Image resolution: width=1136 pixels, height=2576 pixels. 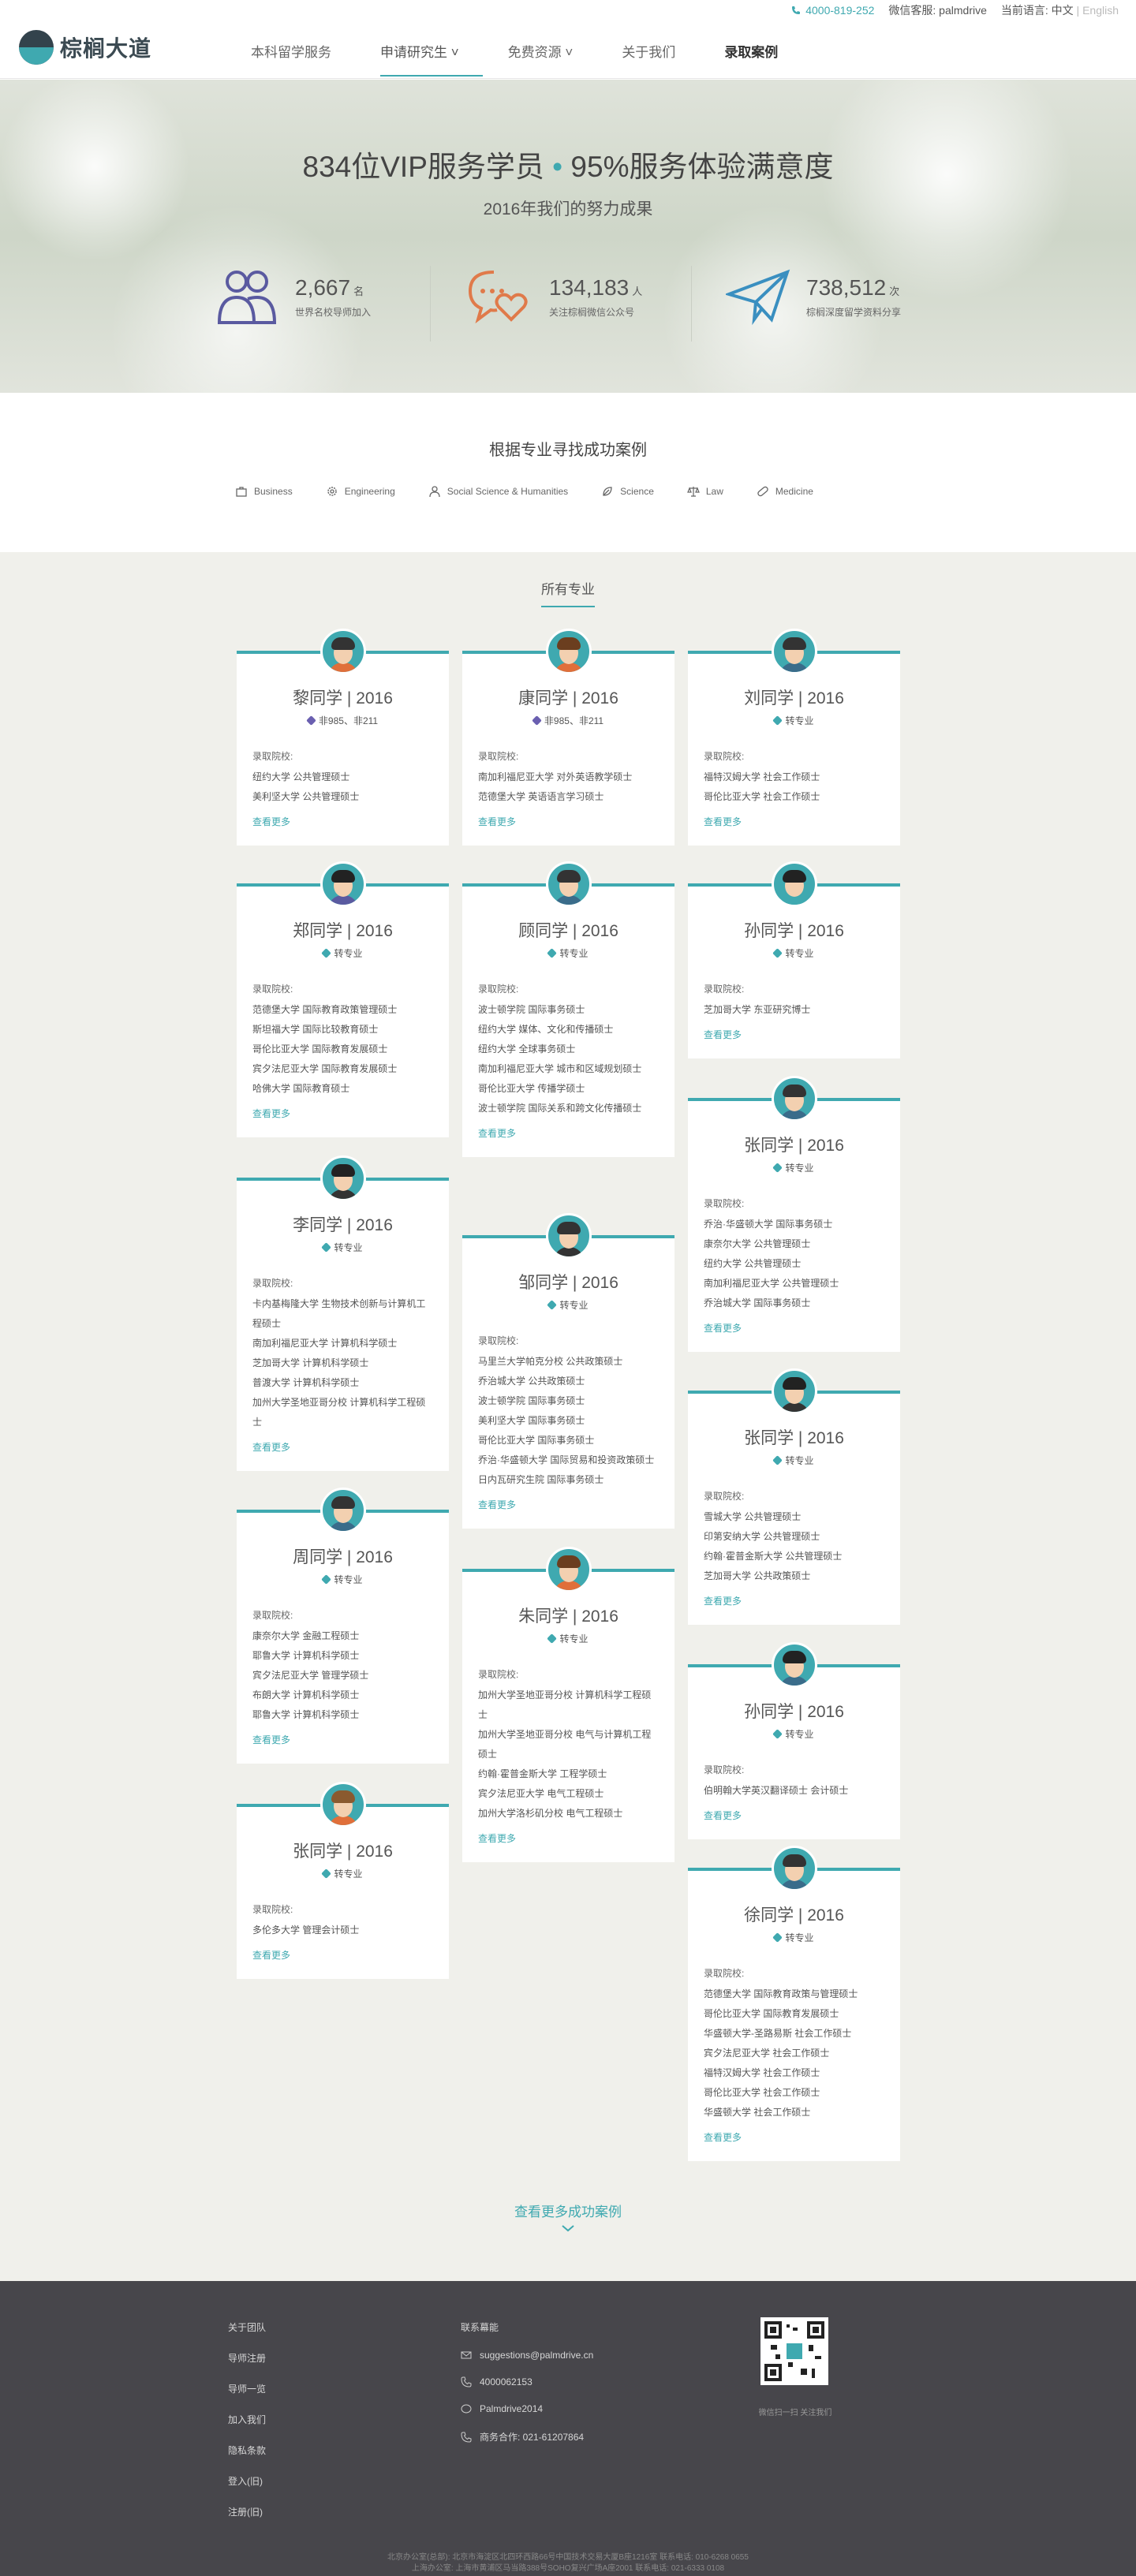 What do you see at coordinates (854, 312) in the screenshot?
I see `stat-shares-label: 棕榈深度留学资料分享` at bounding box center [854, 312].